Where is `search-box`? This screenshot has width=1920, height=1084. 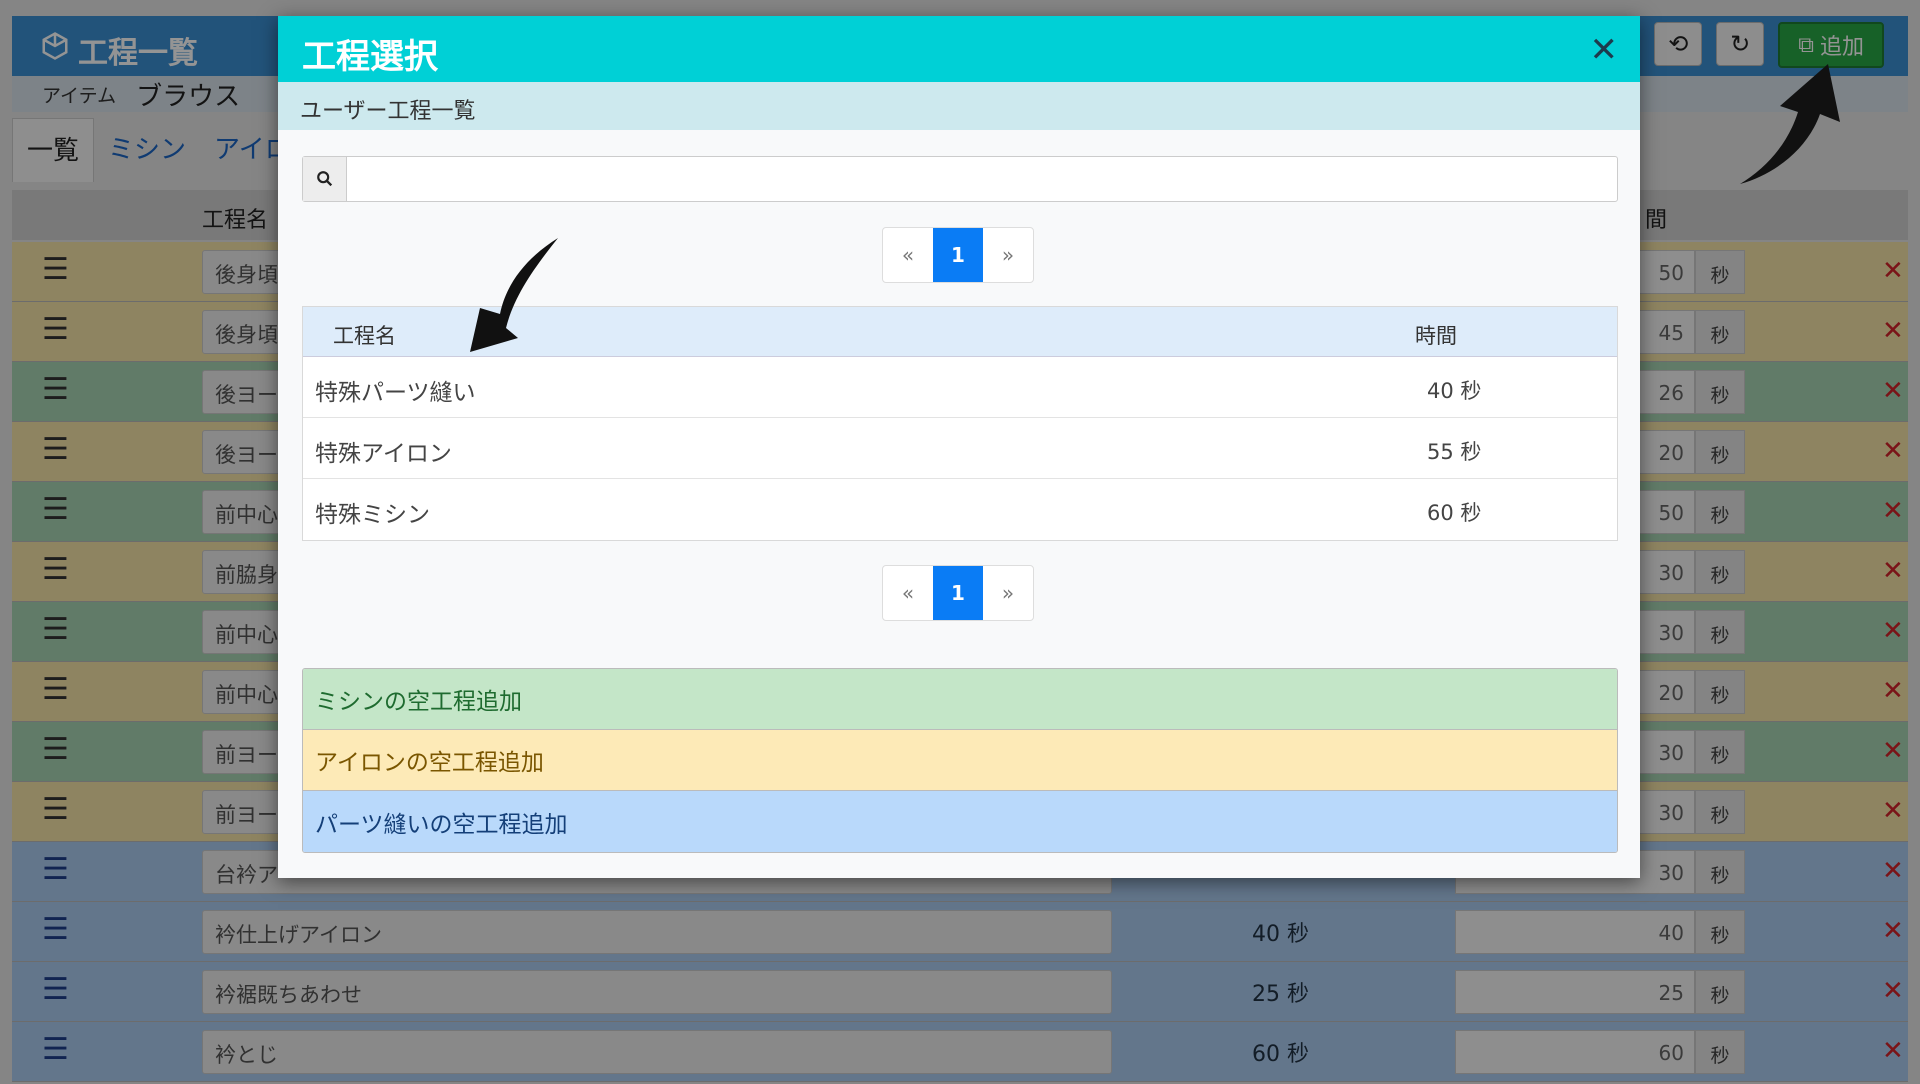
search-box is located at coordinates (960, 179).